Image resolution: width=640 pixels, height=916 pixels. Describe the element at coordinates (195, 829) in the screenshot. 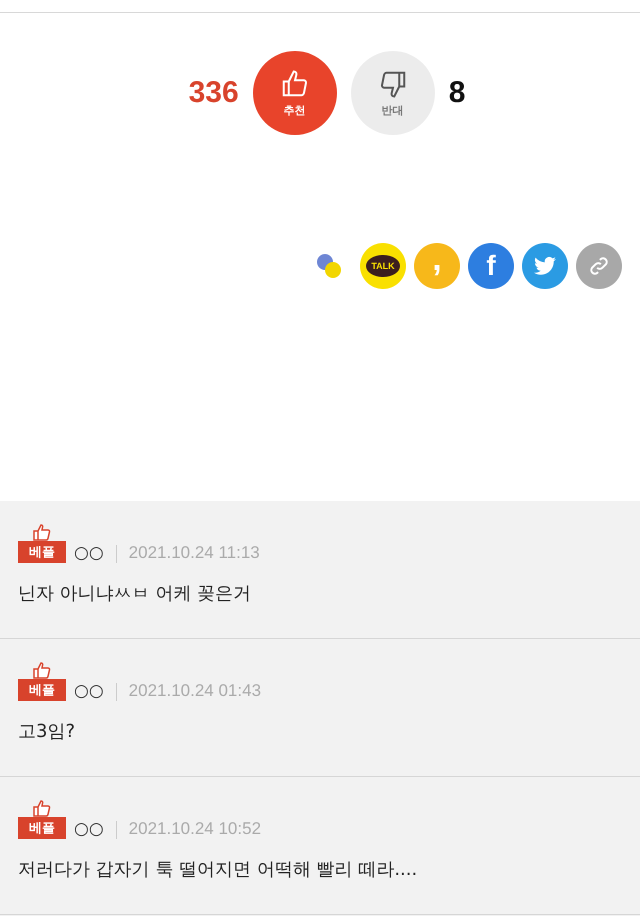

I see `comment-date: 2021.10.24 10:52` at that location.